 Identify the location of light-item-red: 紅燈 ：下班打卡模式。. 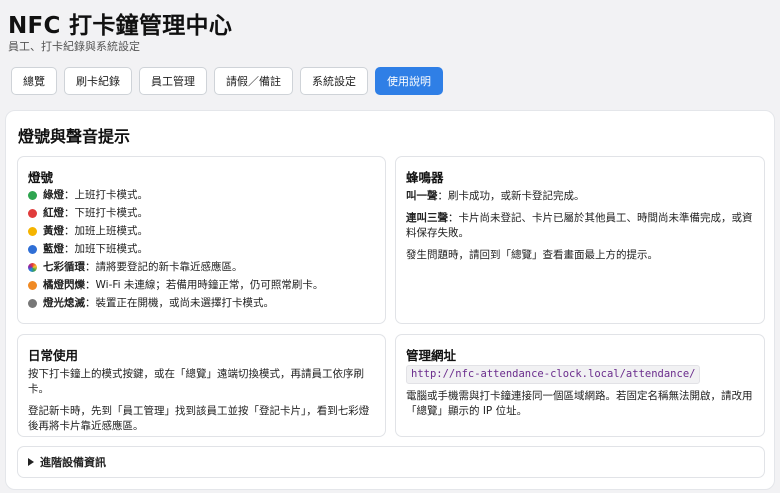
(201, 213).